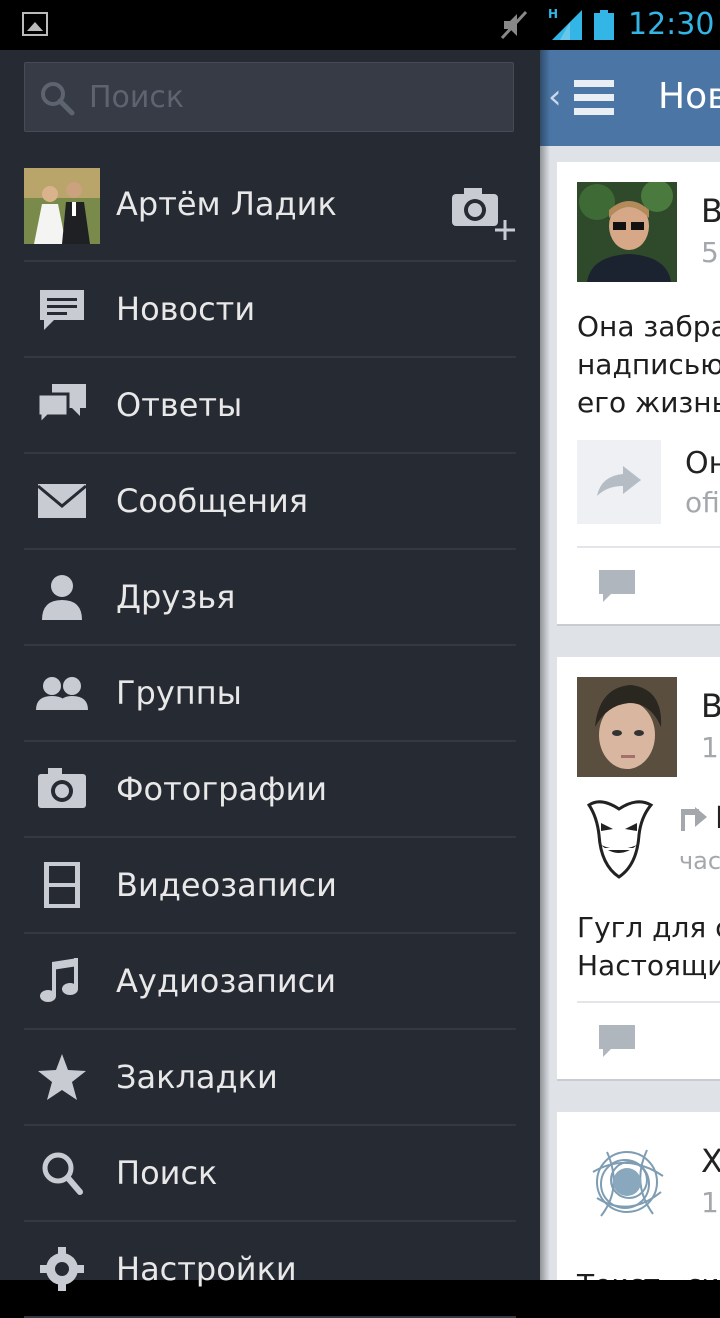  Describe the element at coordinates (619, 840) in the screenshot. I see `repost-avatar` at that location.